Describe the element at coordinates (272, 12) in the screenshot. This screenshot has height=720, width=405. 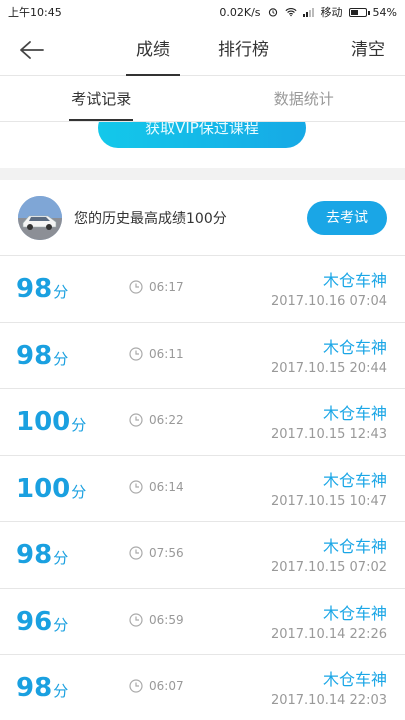
I see `alarm-icon` at that location.